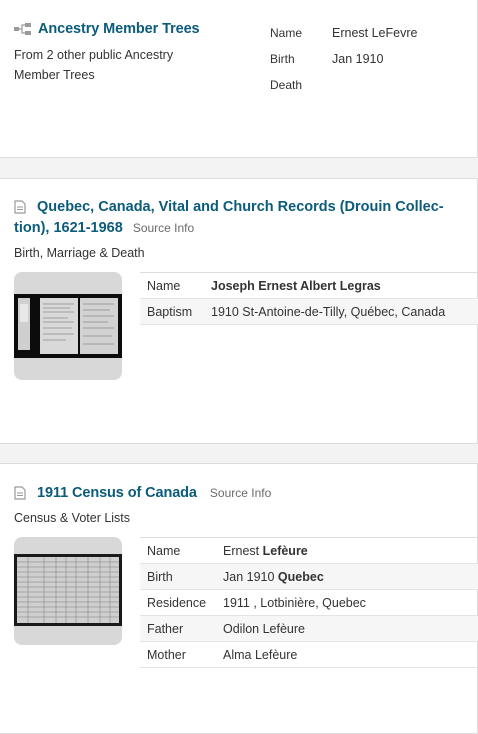 The width and height of the screenshot is (478, 734). Describe the element at coordinates (265, 550) in the screenshot. I see `row-value: Ernest Lefèure` at that location.